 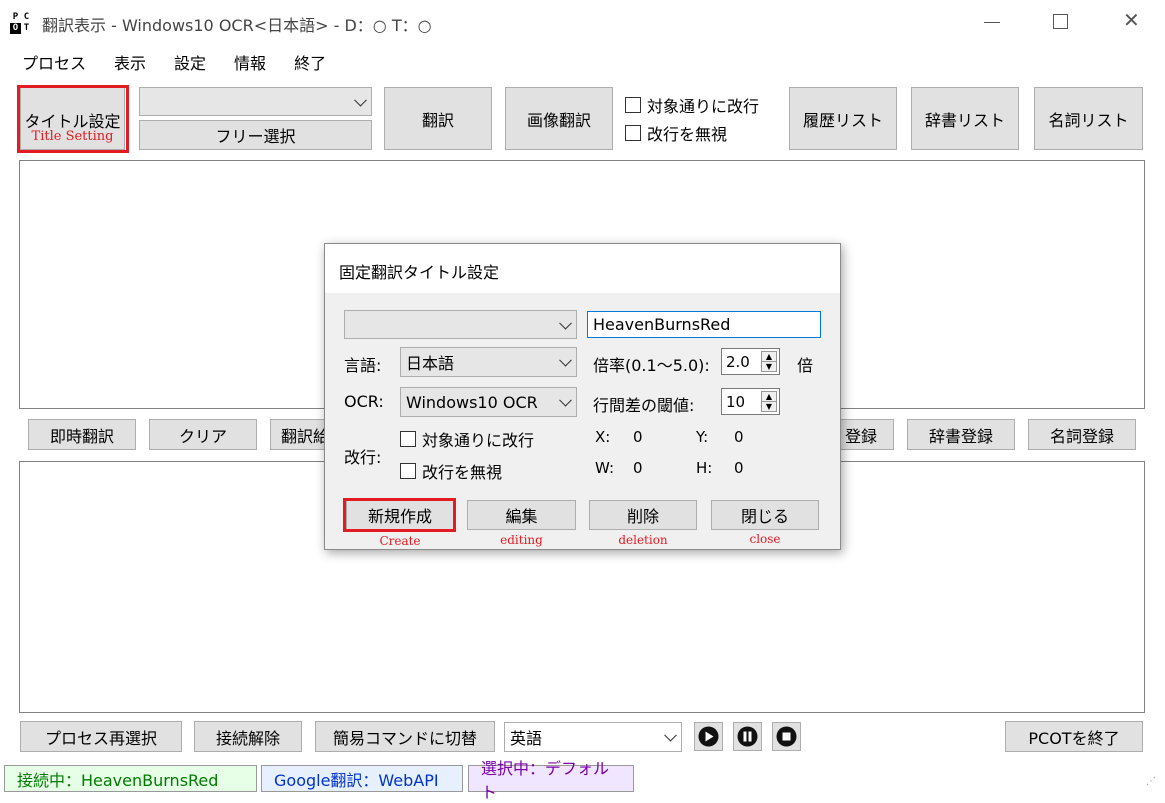 What do you see at coordinates (704, 468) in the screenshot?
I see `h-label: H:` at bounding box center [704, 468].